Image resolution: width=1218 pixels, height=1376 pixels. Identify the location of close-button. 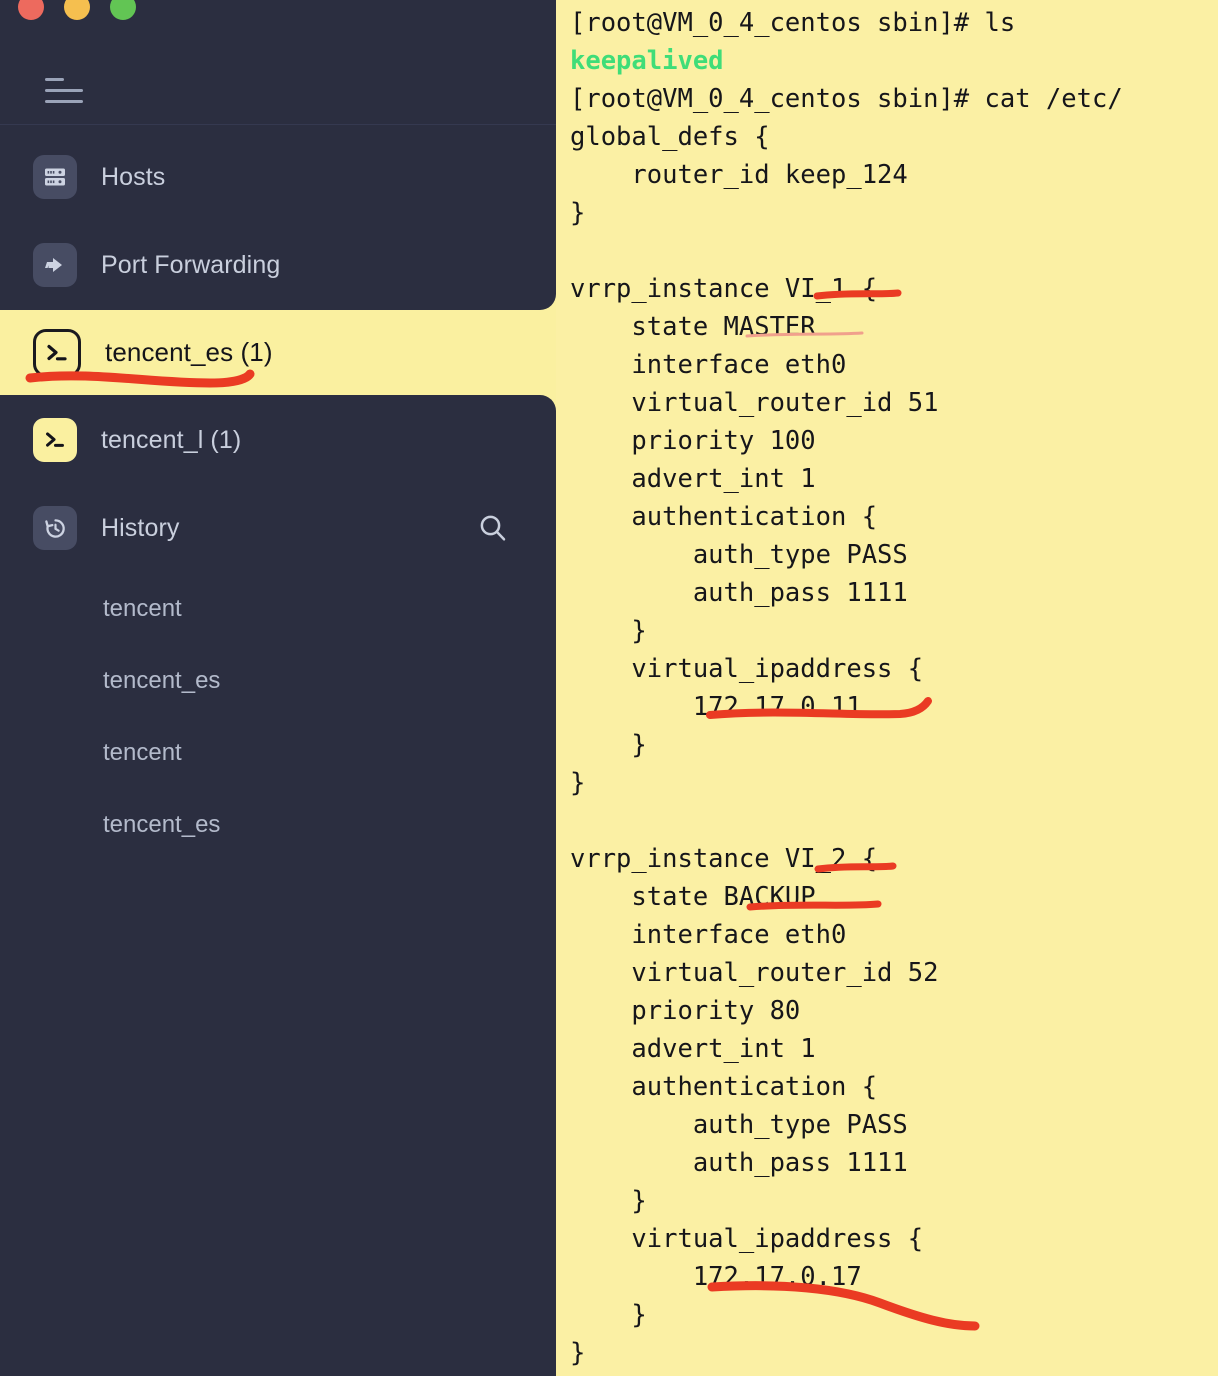
(31, 10).